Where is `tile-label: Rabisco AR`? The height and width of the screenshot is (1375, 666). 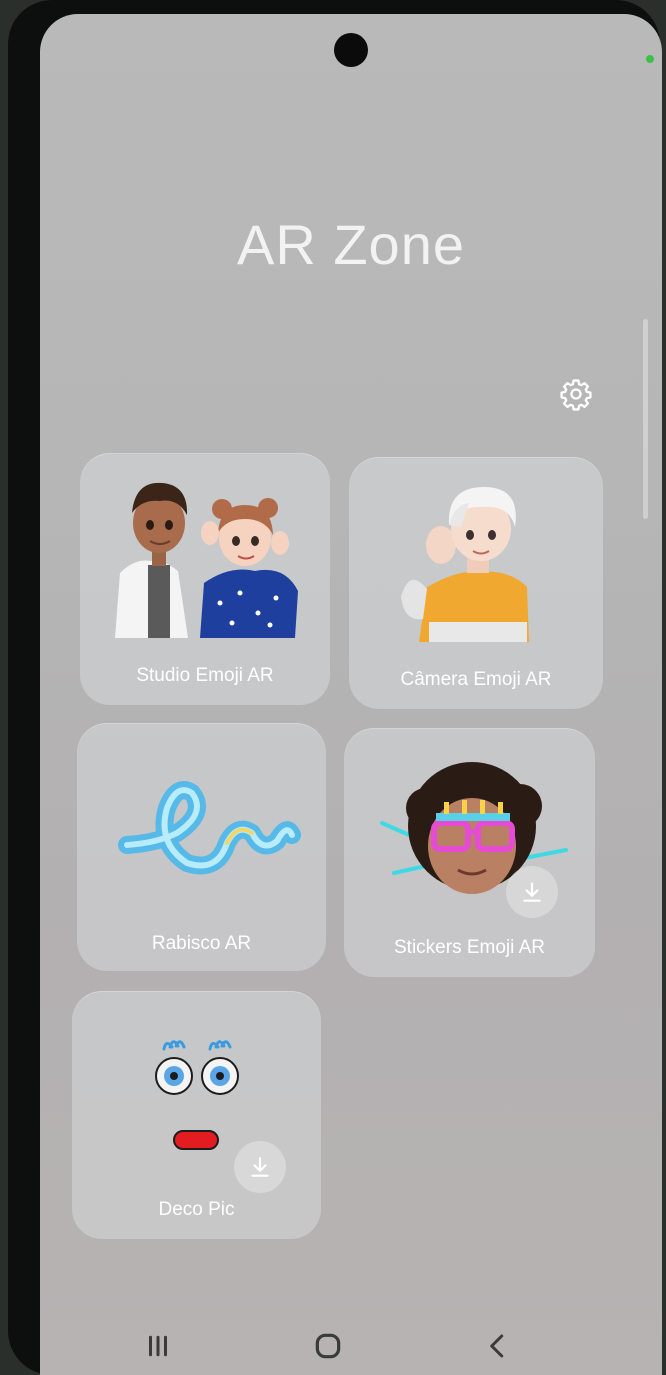
tile-label: Rabisco AR is located at coordinates (201, 943).